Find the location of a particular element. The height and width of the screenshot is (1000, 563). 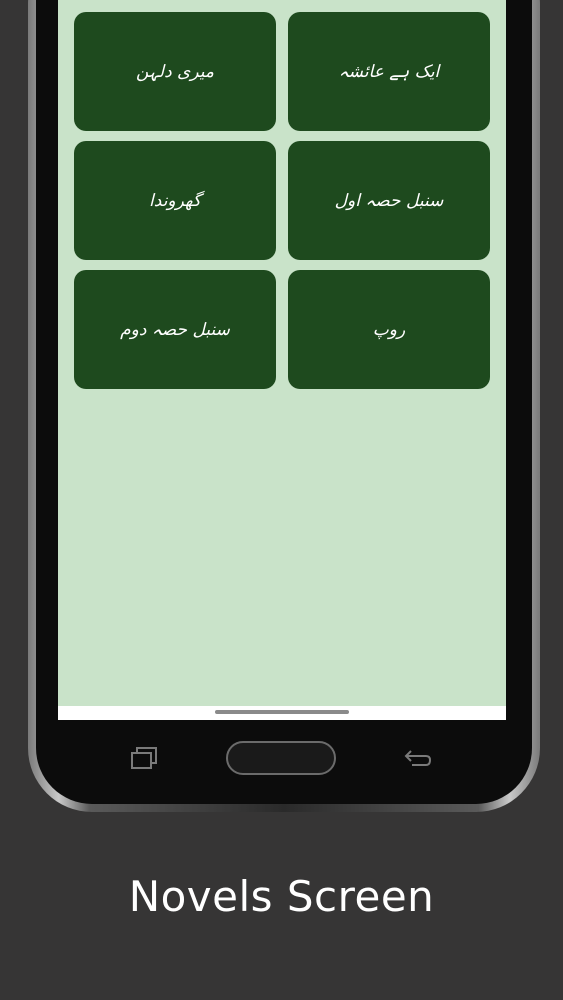

novel-card: روپ is located at coordinates (389, 329).